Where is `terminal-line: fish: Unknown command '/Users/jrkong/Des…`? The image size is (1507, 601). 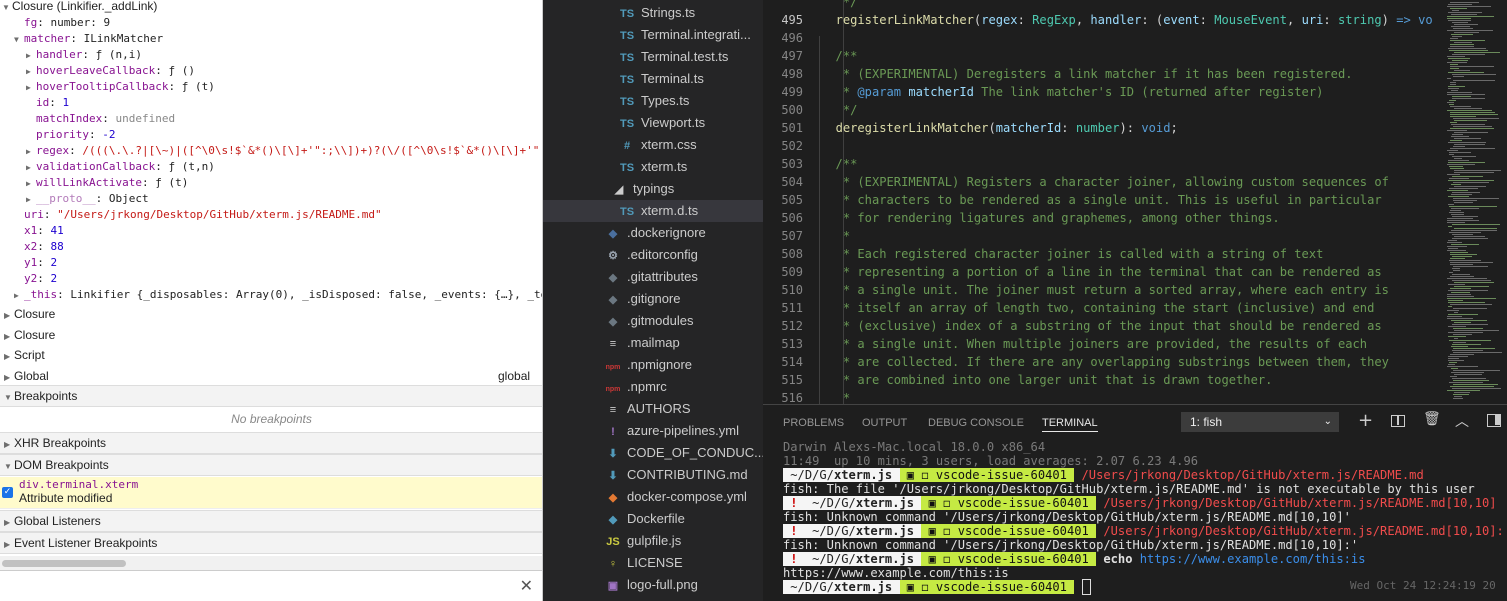 terminal-line: fish: Unknown command '/Users/jrkong/Des… is located at coordinates (1071, 545).